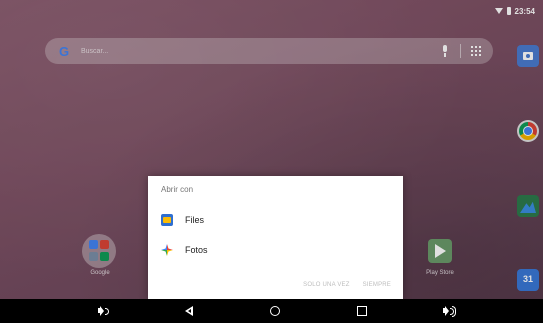  I want to click on files-icon, so click(167, 220).